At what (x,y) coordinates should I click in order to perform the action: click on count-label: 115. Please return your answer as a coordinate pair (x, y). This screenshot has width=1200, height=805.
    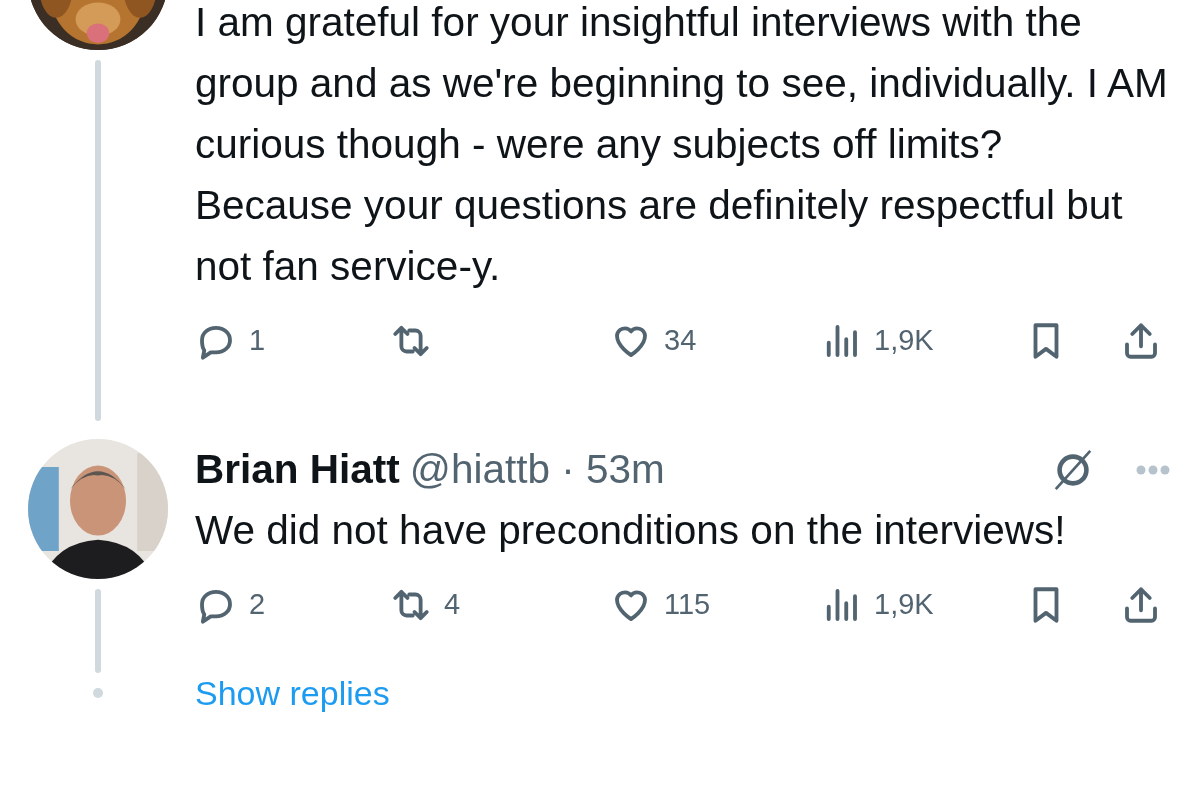
    Looking at the image, I should click on (687, 605).